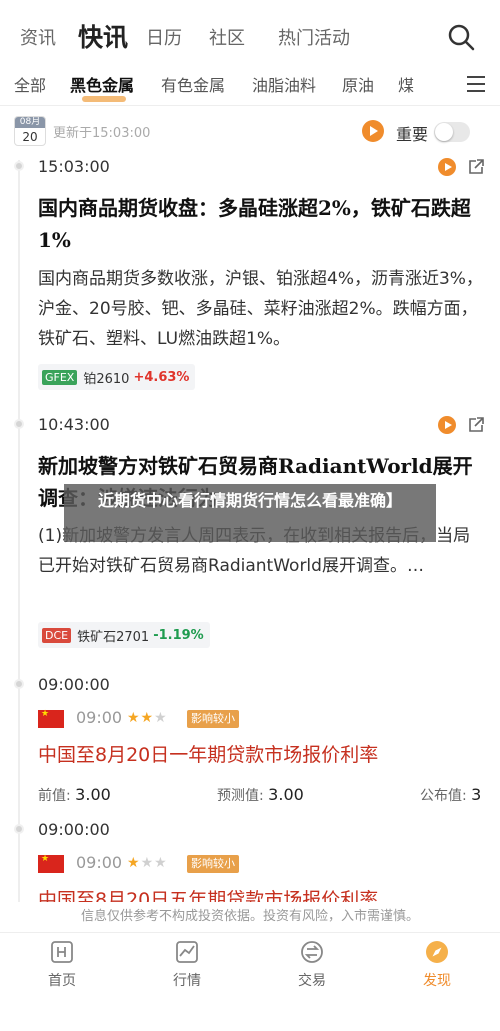  I want to click on exchange-icon, so click(312, 952).